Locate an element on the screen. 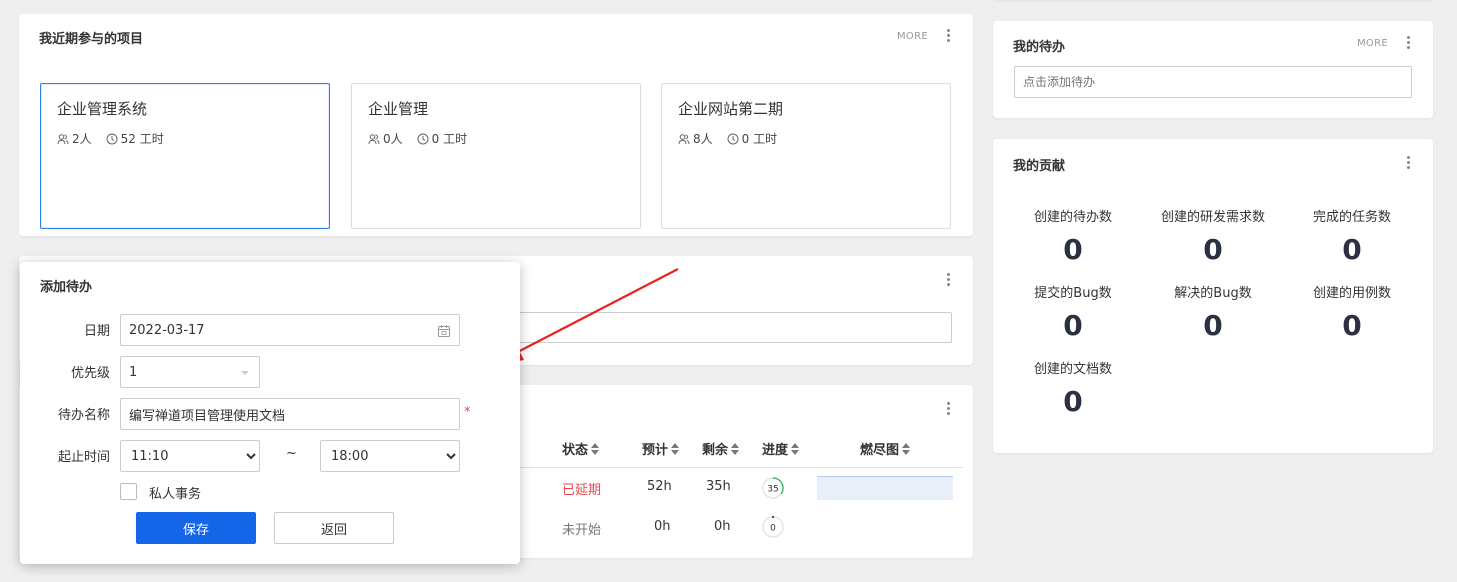 The image size is (1457, 582). project-meta: 2人 52 工时 is located at coordinates (110, 138).